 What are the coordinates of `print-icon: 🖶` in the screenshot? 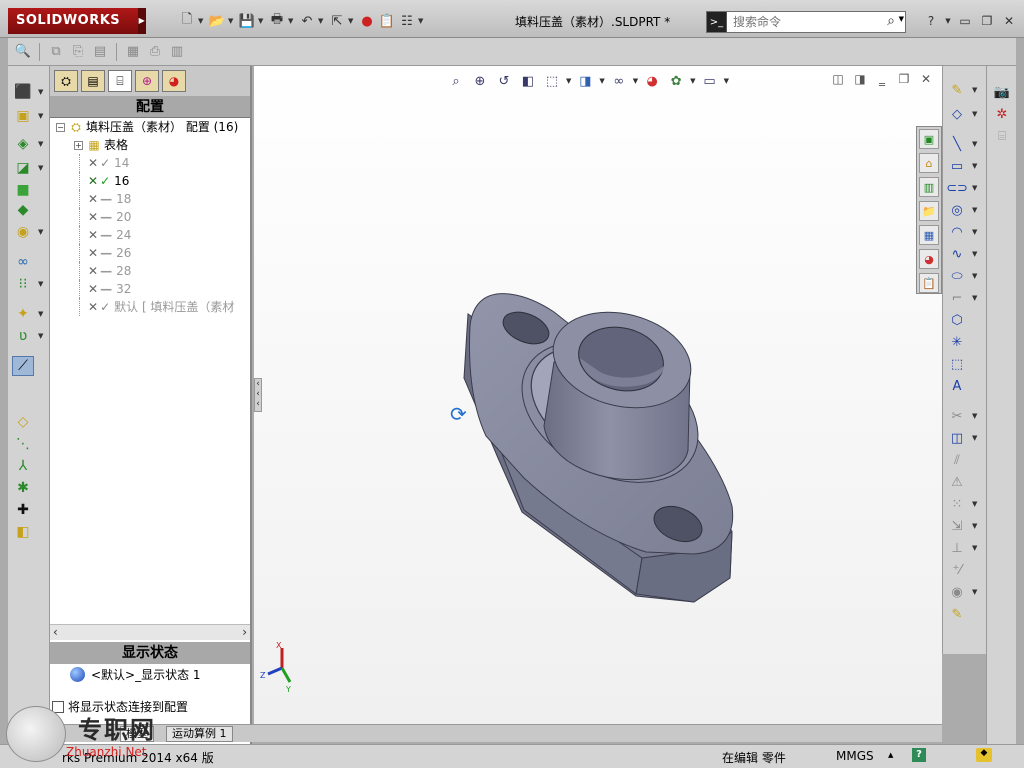 It's located at (277, 21).